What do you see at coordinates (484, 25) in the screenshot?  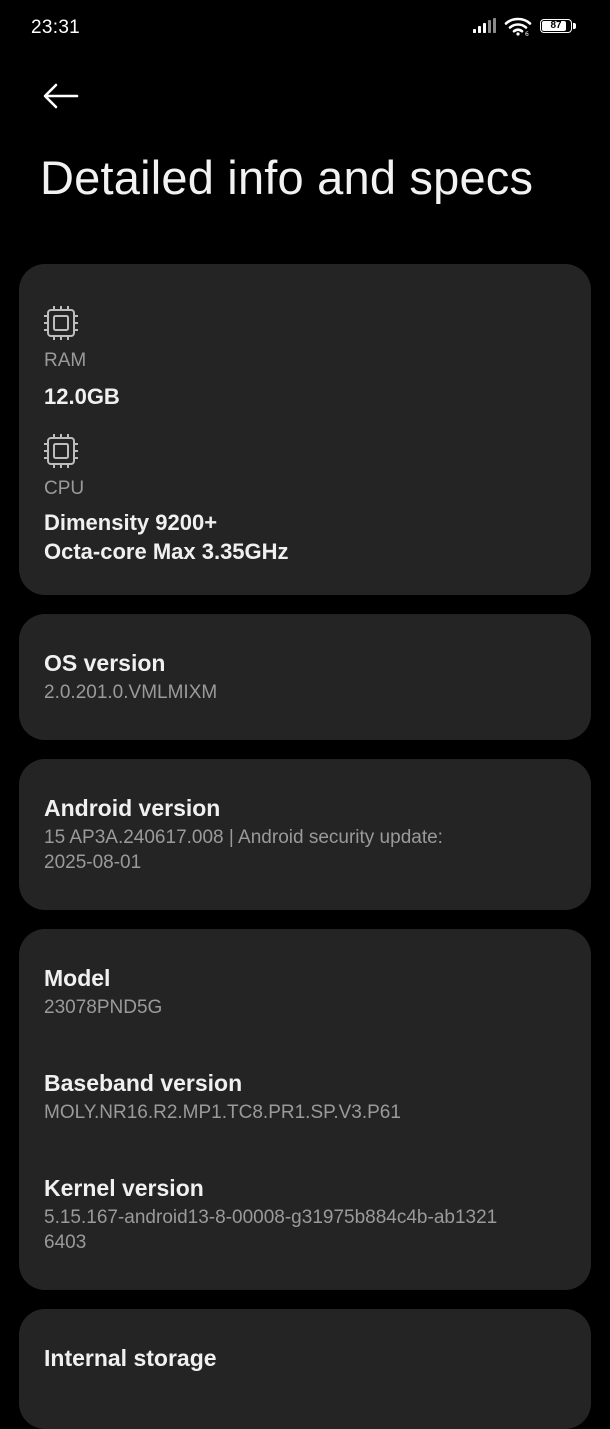 I see `signal-icon` at bounding box center [484, 25].